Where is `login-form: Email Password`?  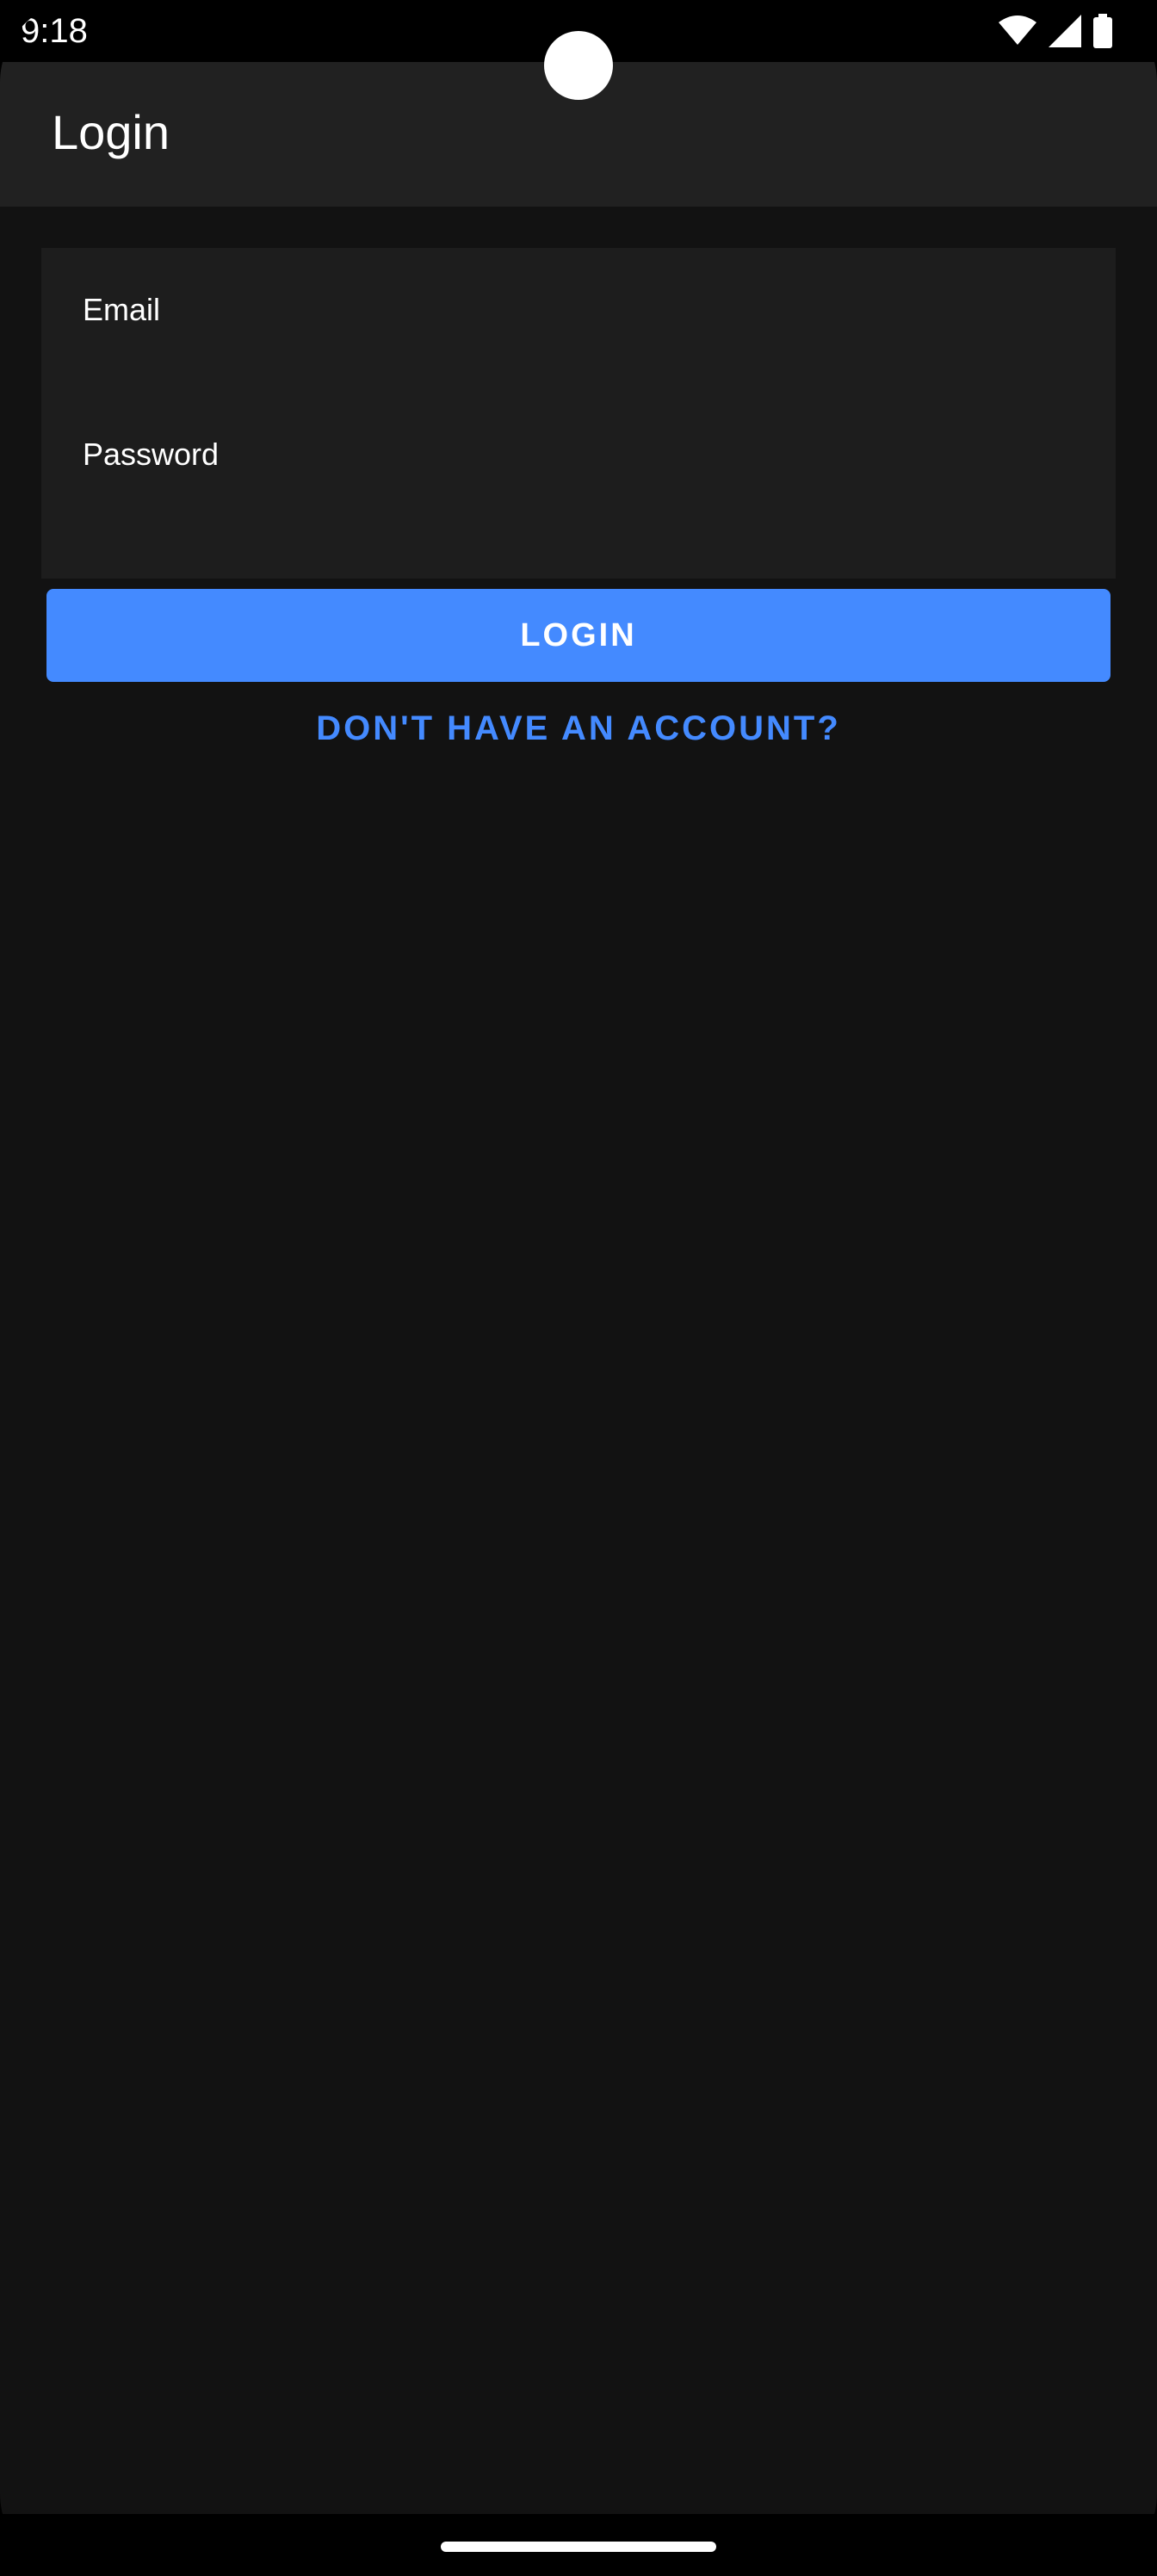 login-form: Email Password is located at coordinates (579, 414).